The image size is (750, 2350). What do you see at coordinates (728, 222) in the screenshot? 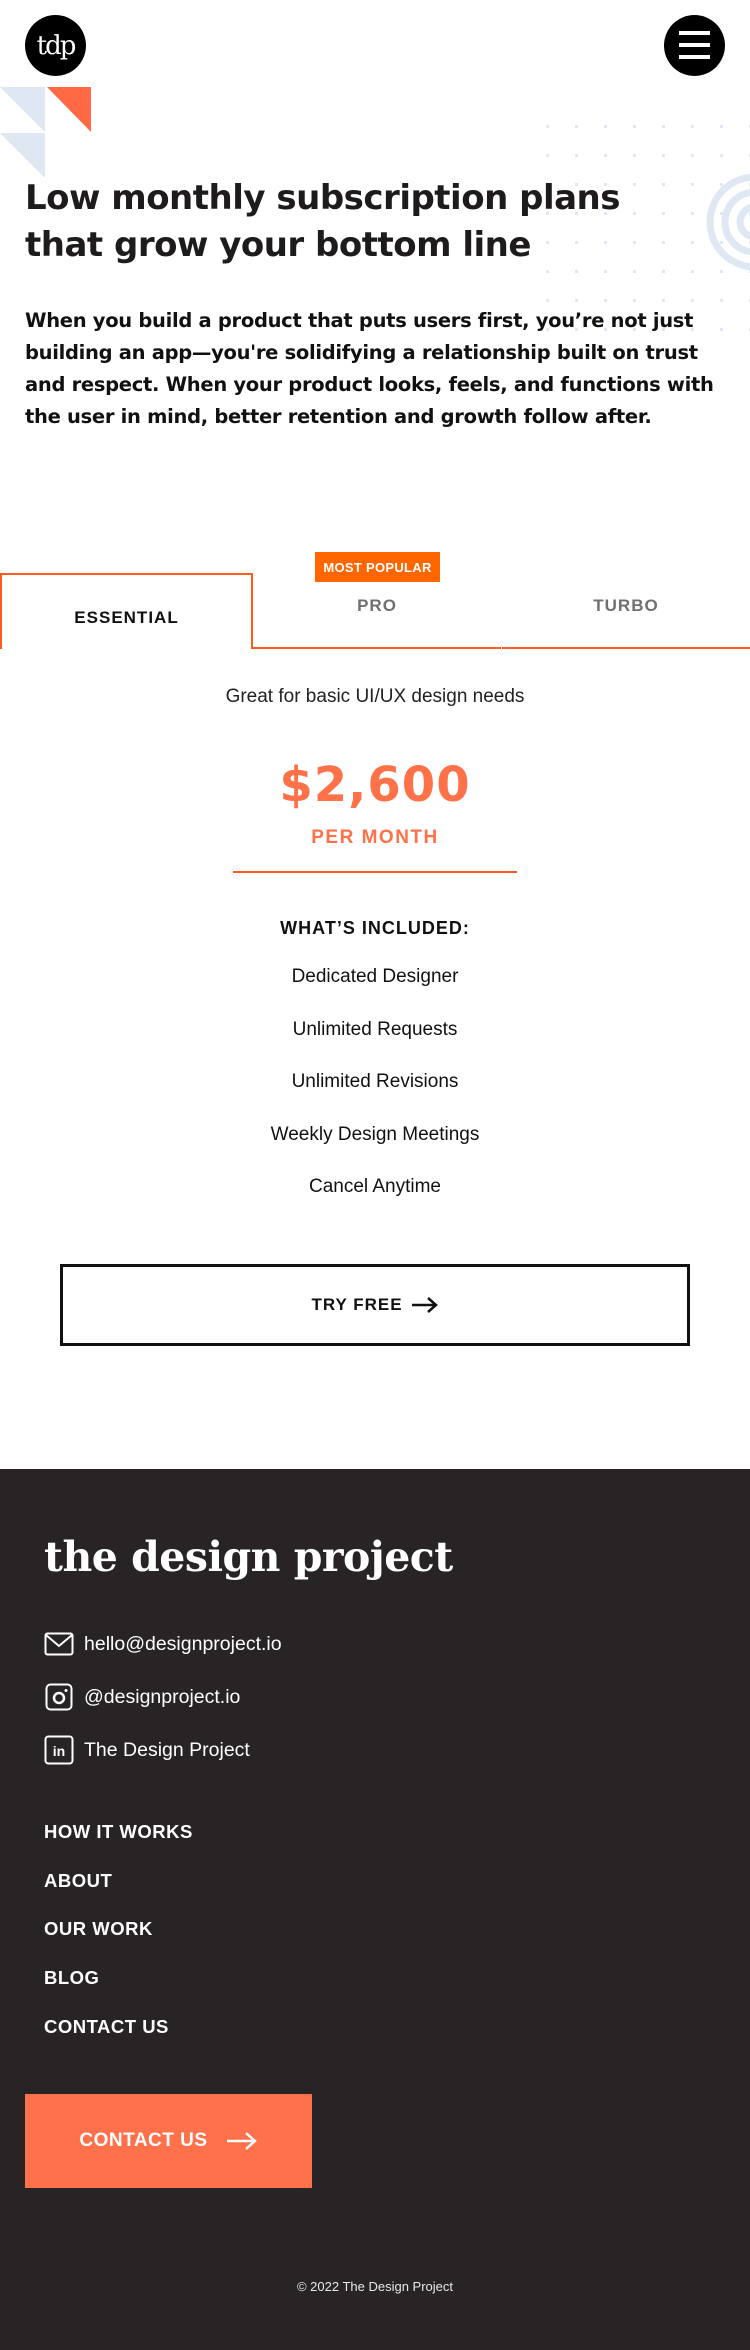
I see `decorative-concentric-circles` at bounding box center [728, 222].